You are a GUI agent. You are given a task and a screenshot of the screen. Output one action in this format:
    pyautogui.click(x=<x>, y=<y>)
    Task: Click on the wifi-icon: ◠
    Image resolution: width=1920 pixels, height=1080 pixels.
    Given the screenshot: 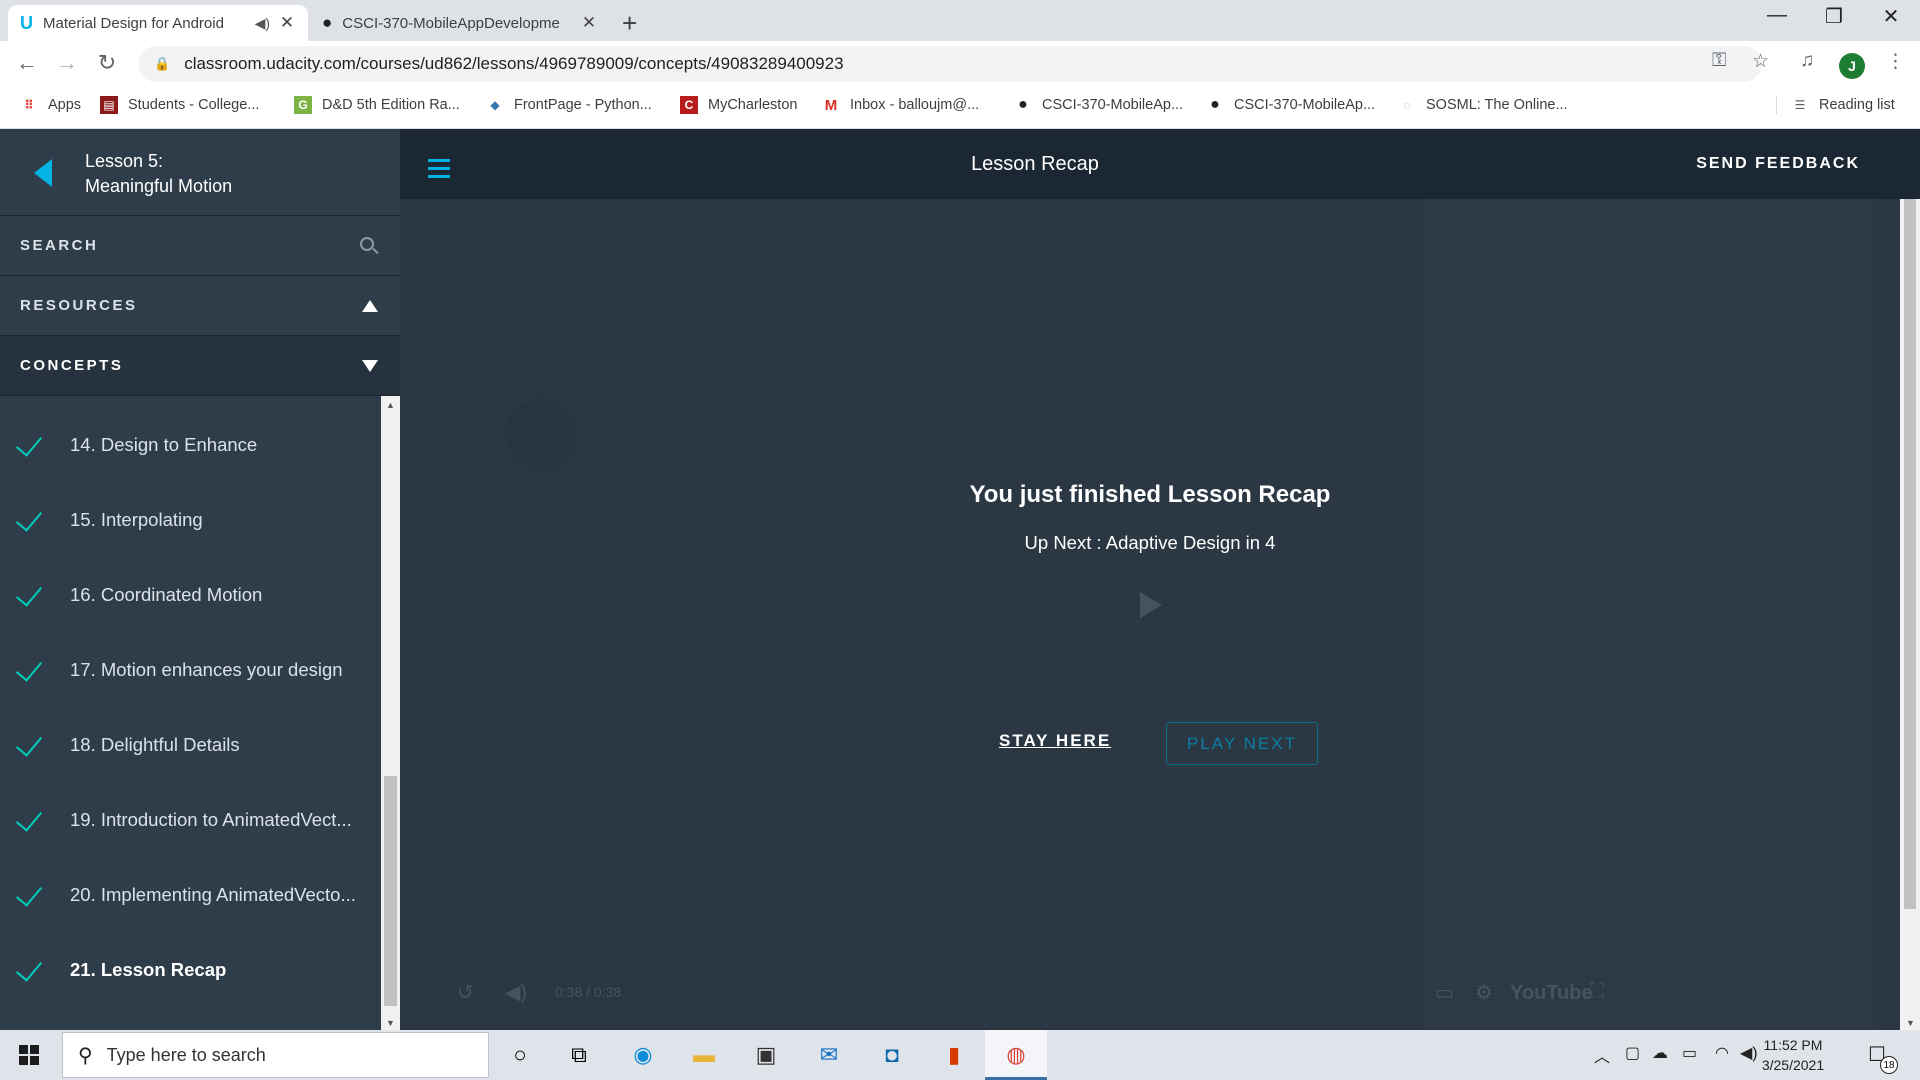 What is the action you would take?
    pyautogui.click(x=1722, y=1053)
    